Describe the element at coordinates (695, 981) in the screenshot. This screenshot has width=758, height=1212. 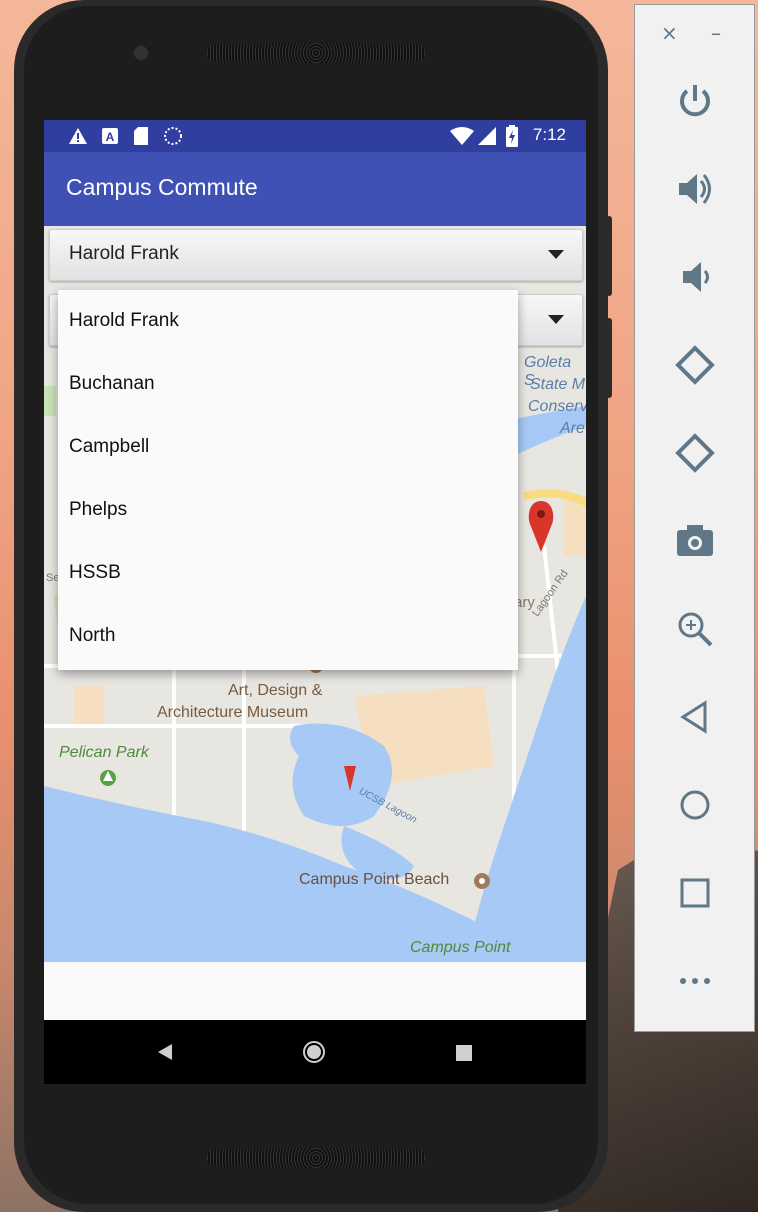
I see `more-icon` at that location.